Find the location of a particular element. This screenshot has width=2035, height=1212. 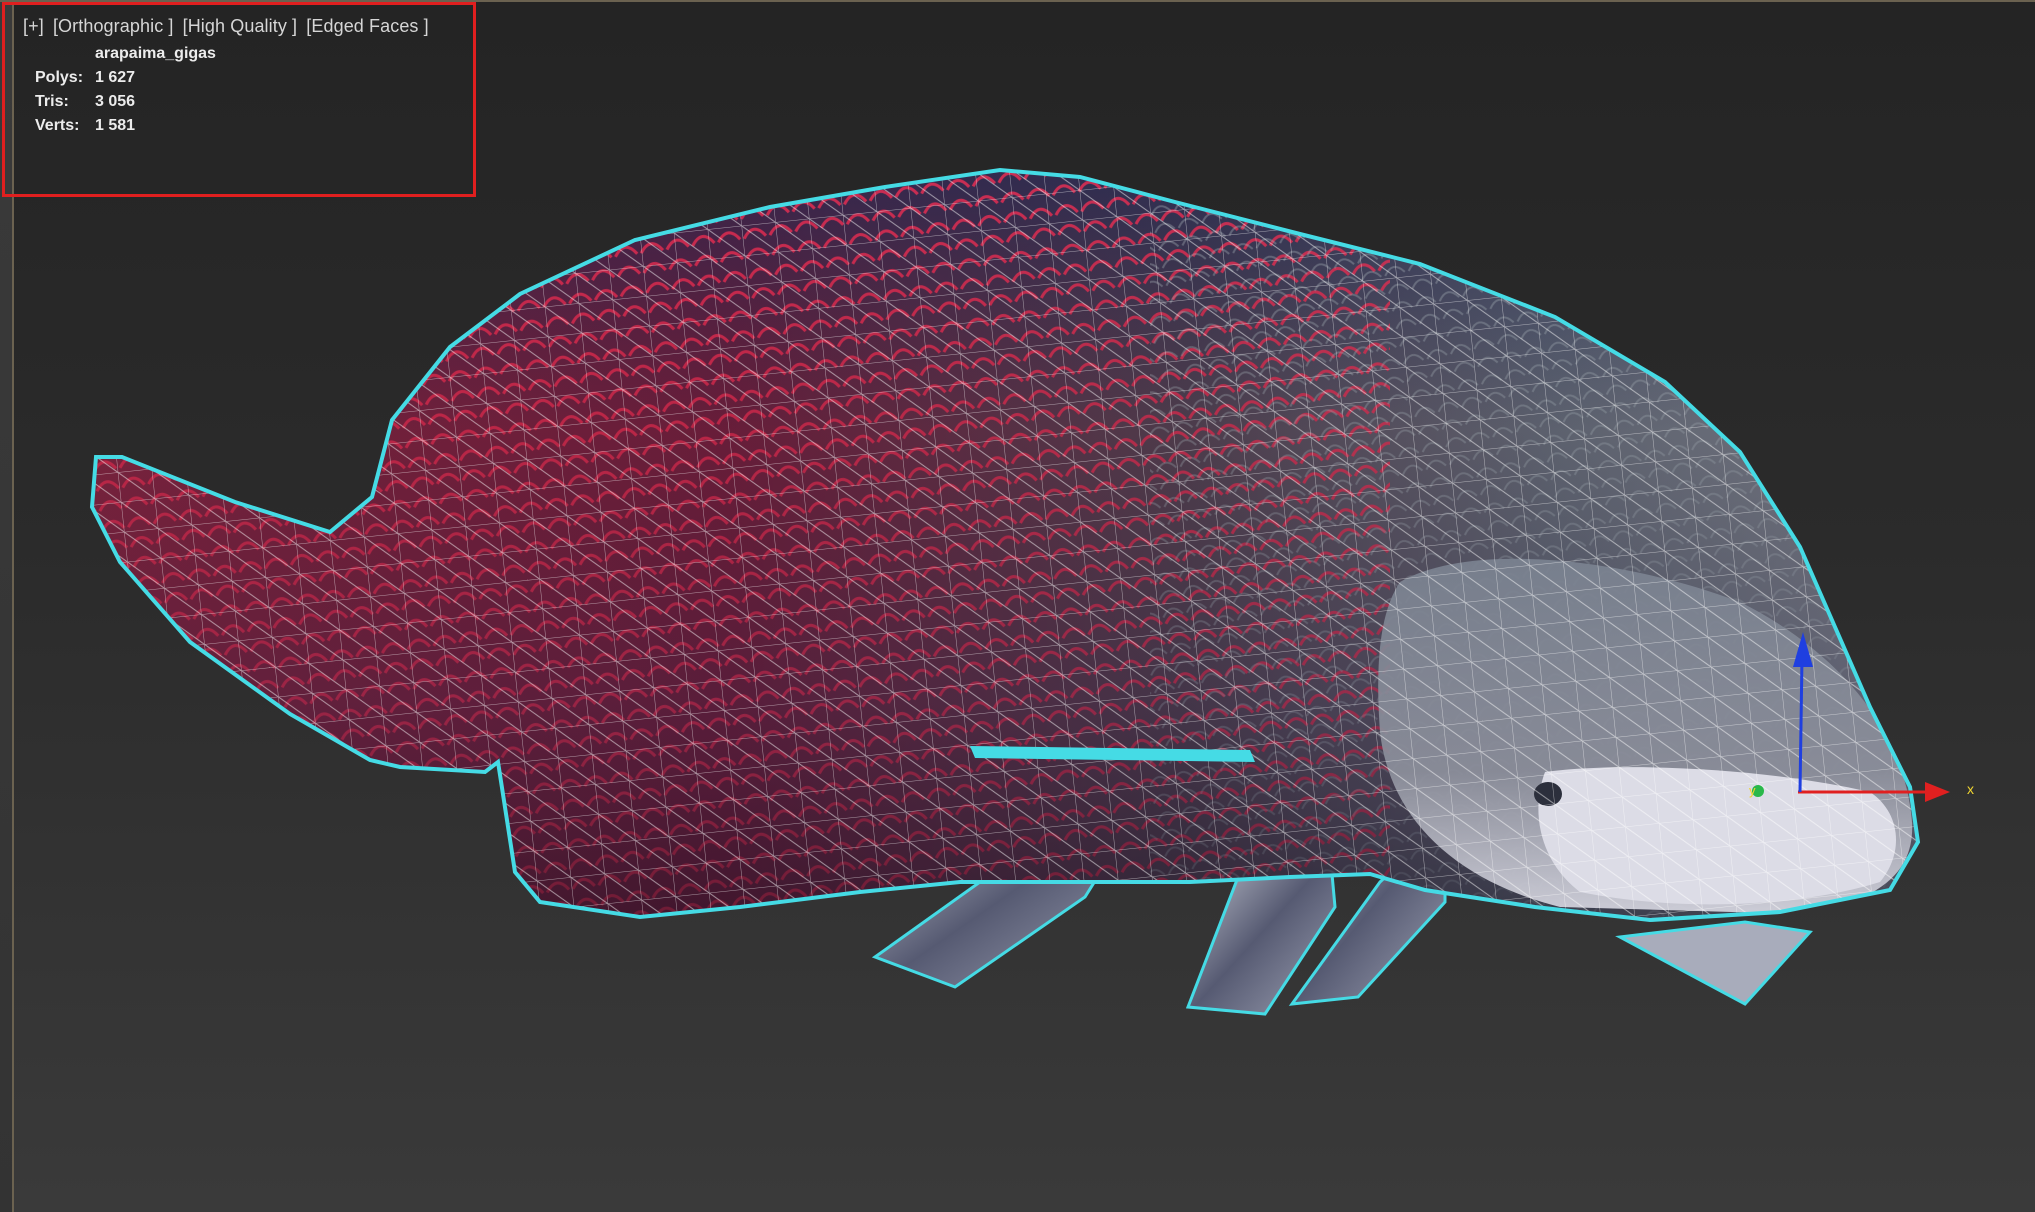

stat-polys-label: Polys: is located at coordinates (59, 77).